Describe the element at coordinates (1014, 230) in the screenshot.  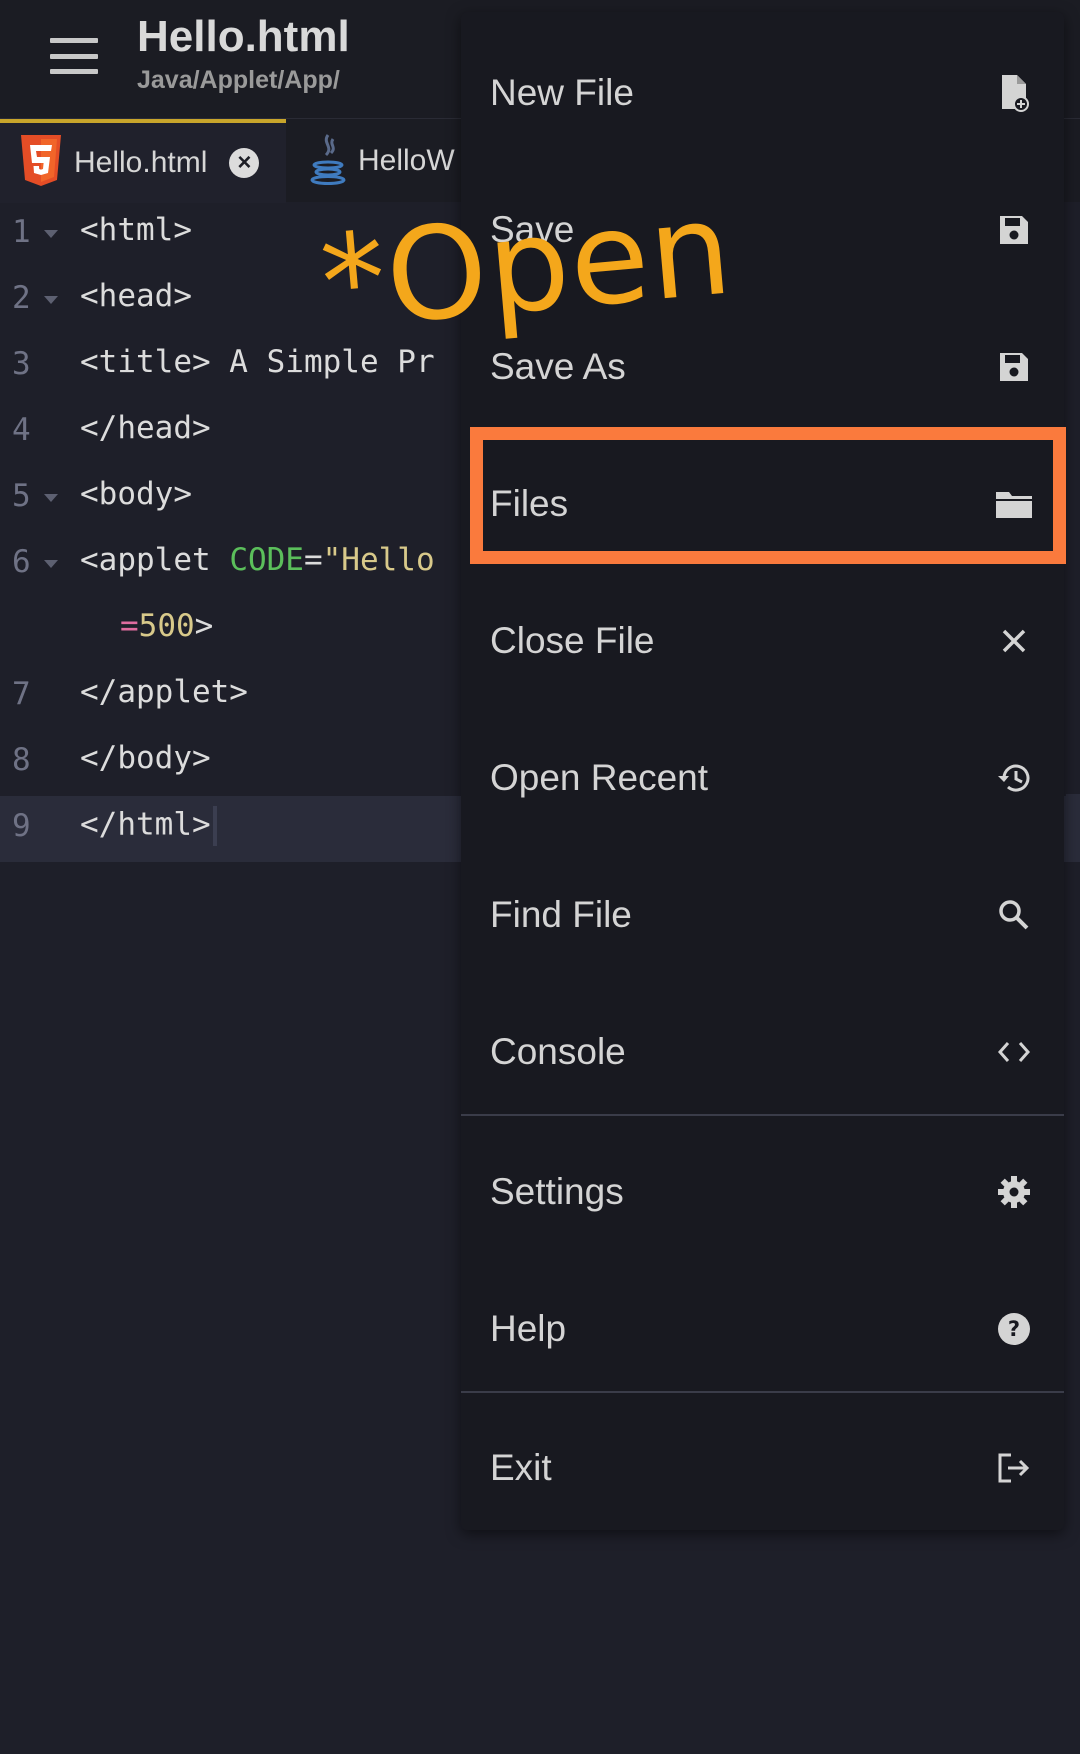
I see `save-icon` at that location.